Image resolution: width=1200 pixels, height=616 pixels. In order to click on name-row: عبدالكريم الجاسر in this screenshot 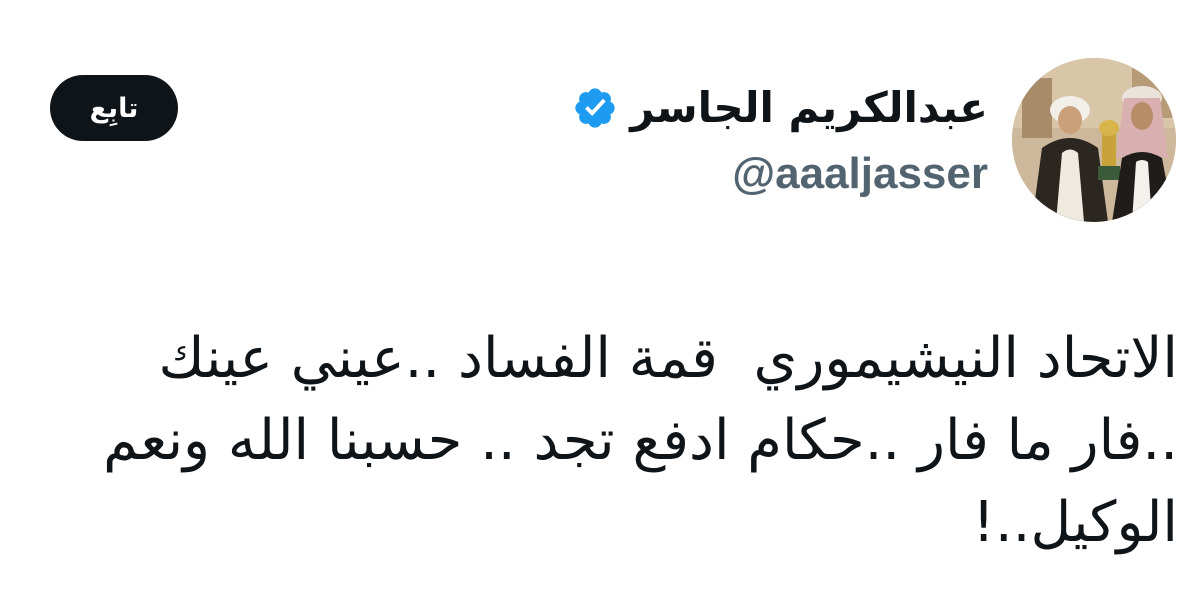, I will do `click(728, 108)`.